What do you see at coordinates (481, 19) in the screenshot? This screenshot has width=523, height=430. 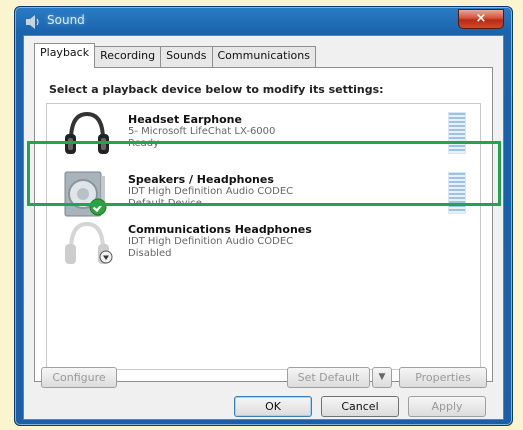 I see `close-button: ×` at bounding box center [481, 19].